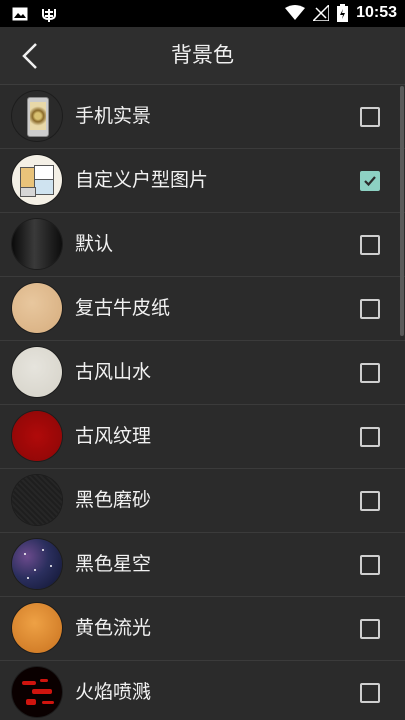 This screenshot has width=405, height=720. I want to click on black-starry-thumbnail, so click(37, 564).